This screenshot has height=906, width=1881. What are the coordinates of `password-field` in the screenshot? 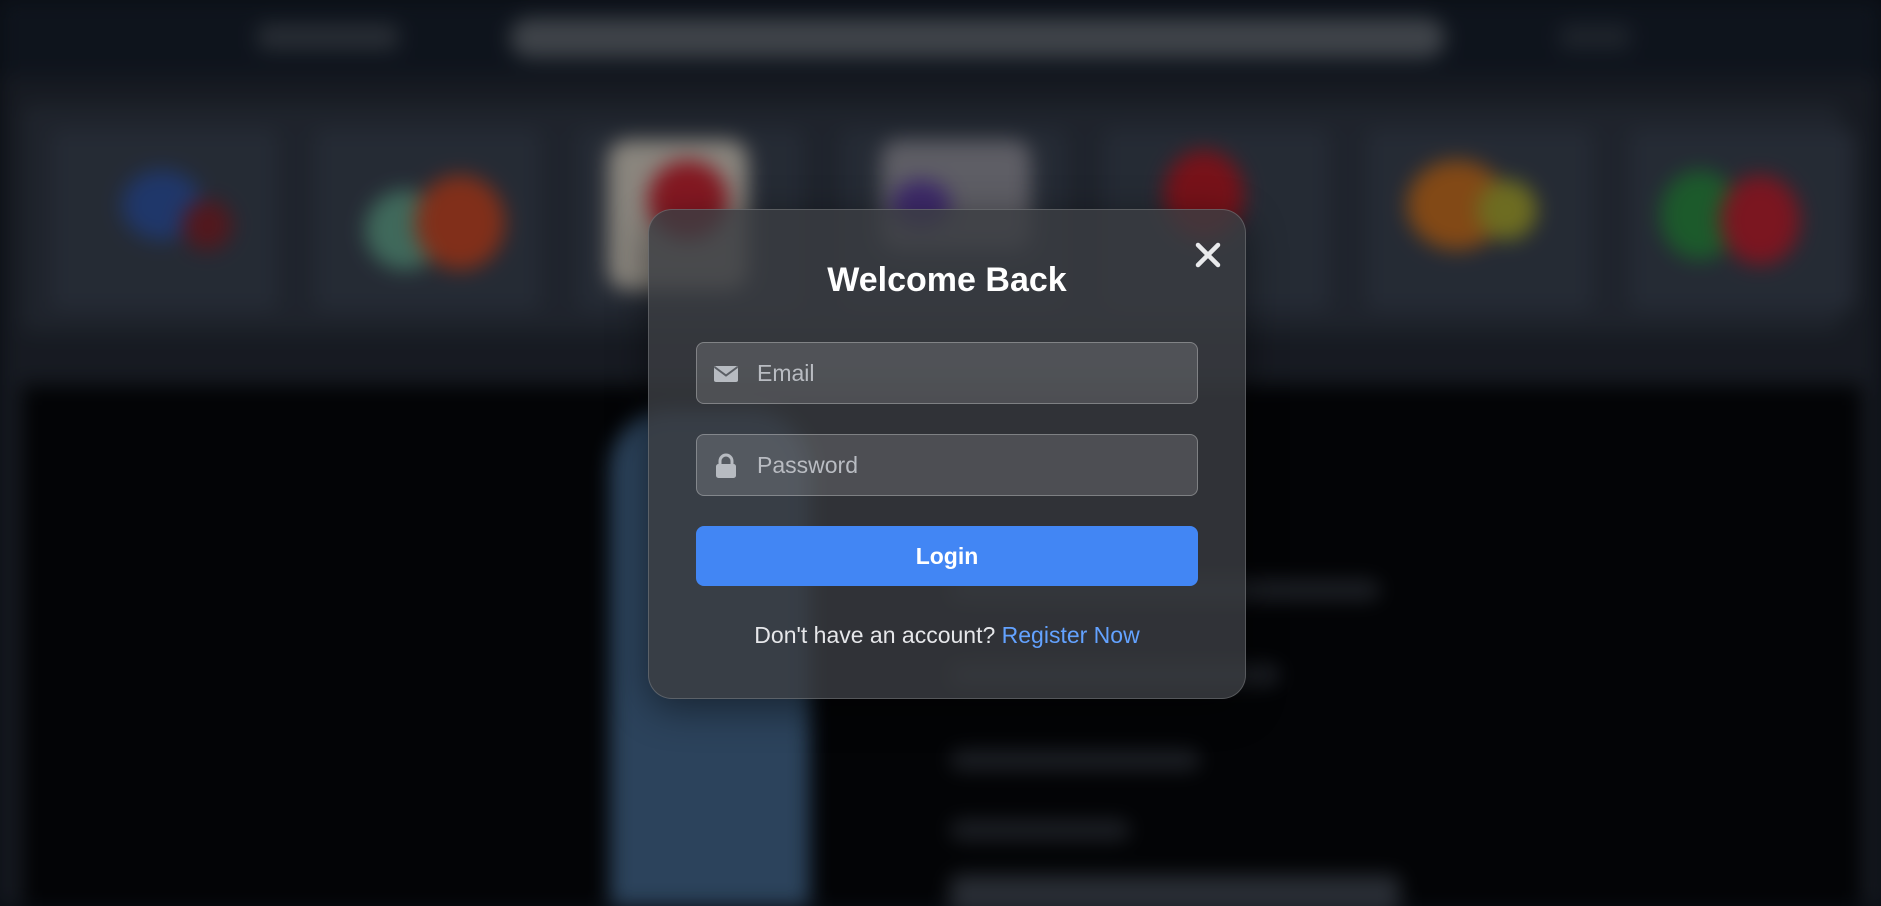 It's located at (947, 465).